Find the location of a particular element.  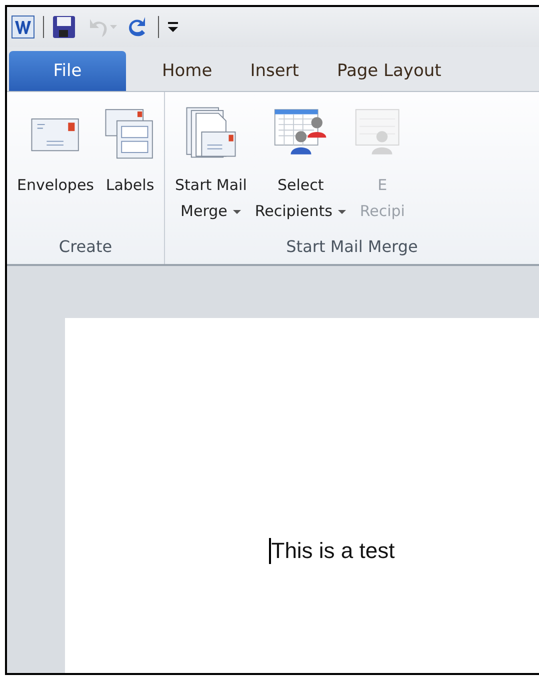

ribbon-tab: File is located at coordinates (67, 71).